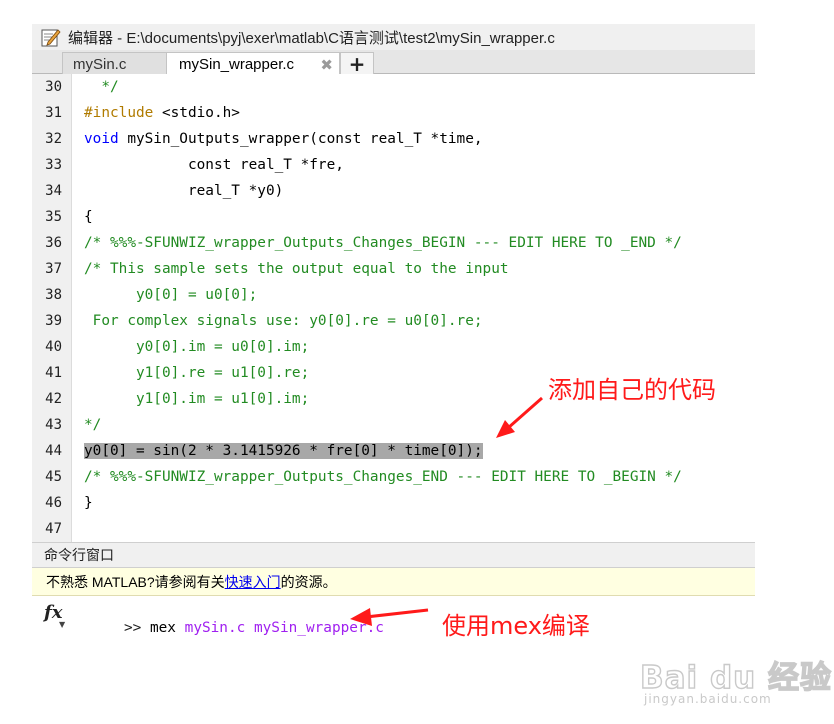 The image size is (834, 724). Describe the element at coordinates (393, 503) in the screenshot. I see `code-line: 46}` at that location.